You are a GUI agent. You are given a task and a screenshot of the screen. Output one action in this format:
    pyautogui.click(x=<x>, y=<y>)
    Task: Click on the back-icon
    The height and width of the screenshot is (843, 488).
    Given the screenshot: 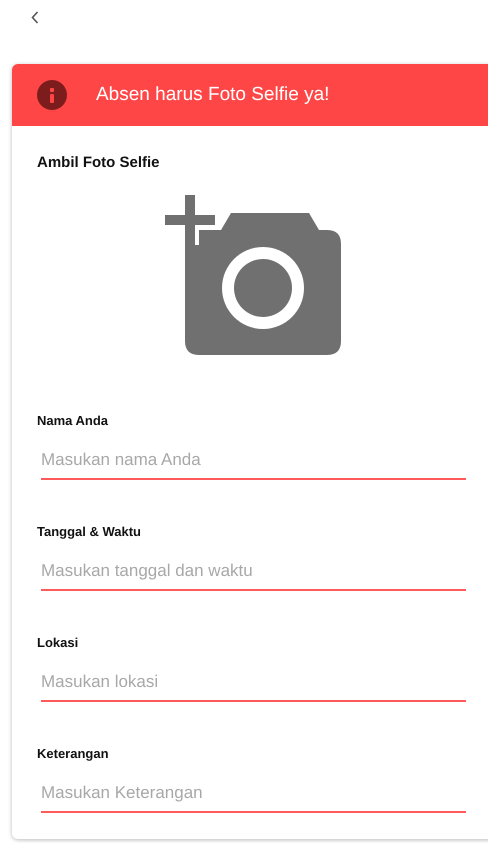 What is the action you would take?
    pyautogui.click(x=35, y=17)
    